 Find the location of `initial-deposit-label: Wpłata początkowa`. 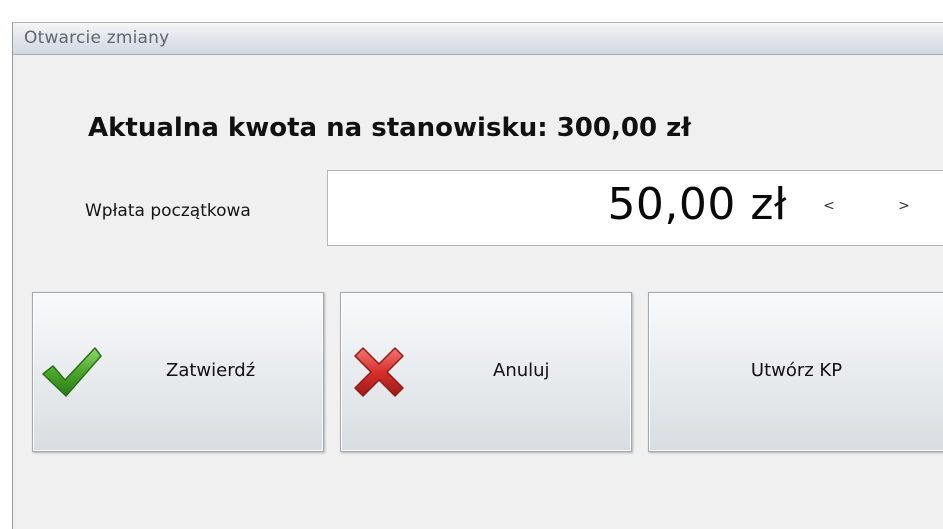

initial-deposit-label: Wpłata początkowa is located at coordinates (168, 211).